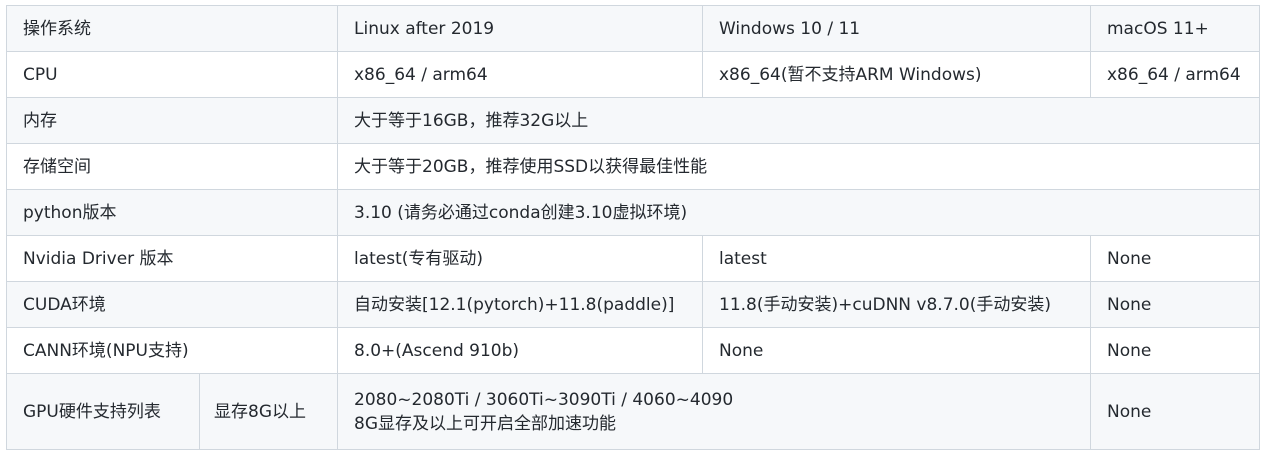 This screenshot has height=455, width=1267. Describe the element at coordinates (172, 304) in the screenshot. I see `row-label-cuda: CUDA环境` at that location.